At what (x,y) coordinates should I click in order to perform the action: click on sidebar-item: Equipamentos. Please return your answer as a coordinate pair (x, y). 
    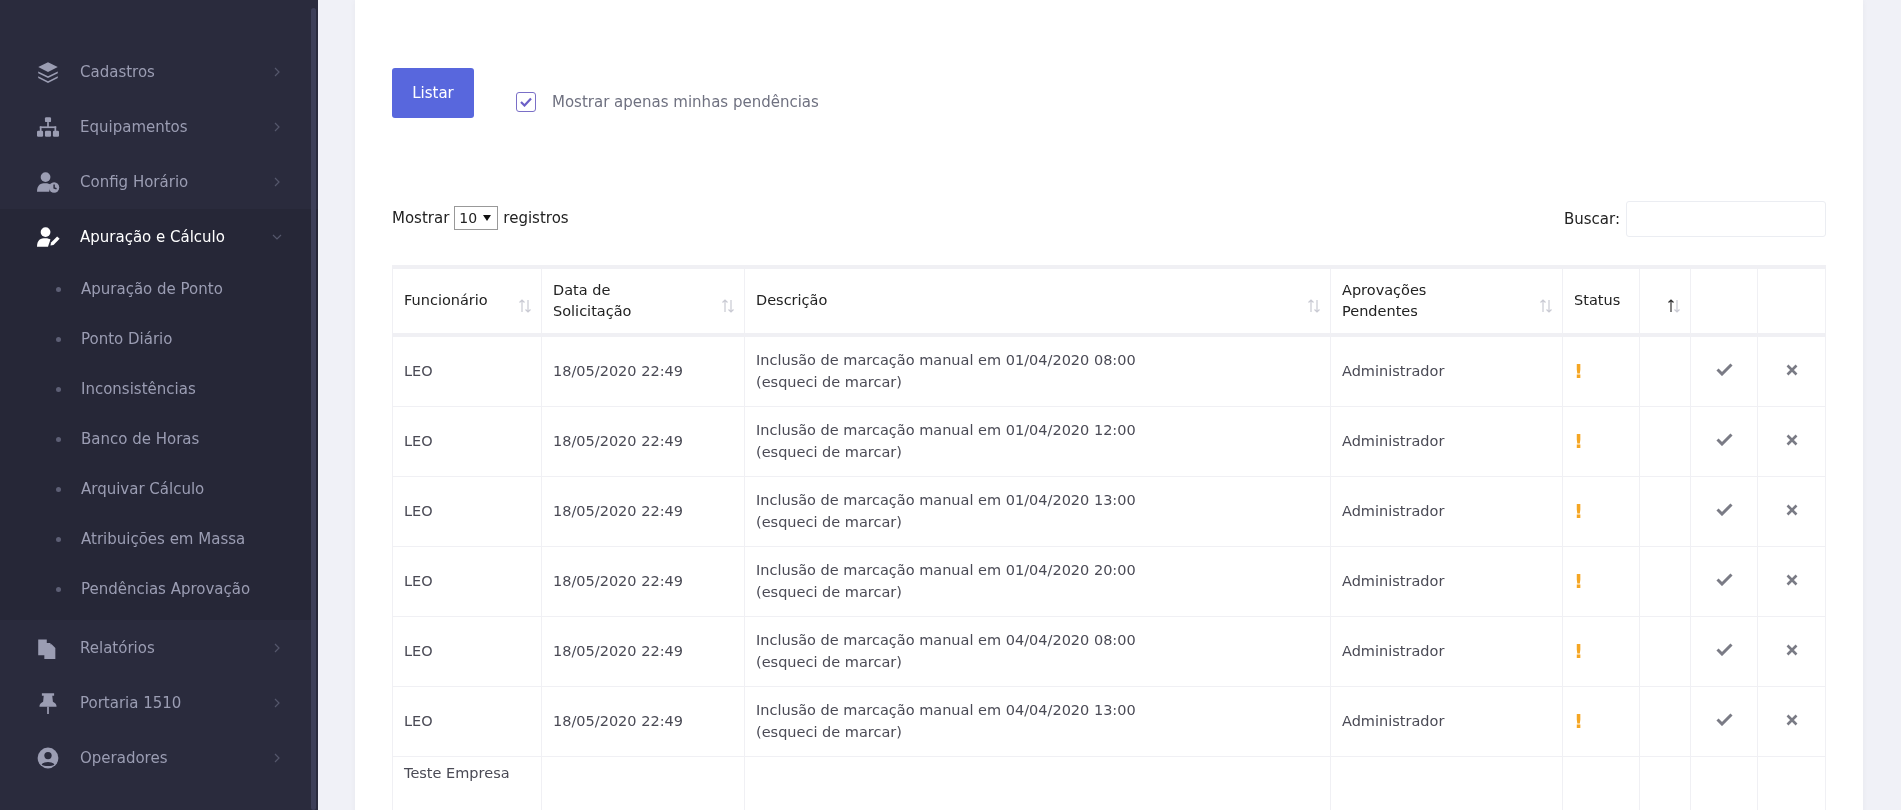
    Looking at the image, I should click on (159, 126).